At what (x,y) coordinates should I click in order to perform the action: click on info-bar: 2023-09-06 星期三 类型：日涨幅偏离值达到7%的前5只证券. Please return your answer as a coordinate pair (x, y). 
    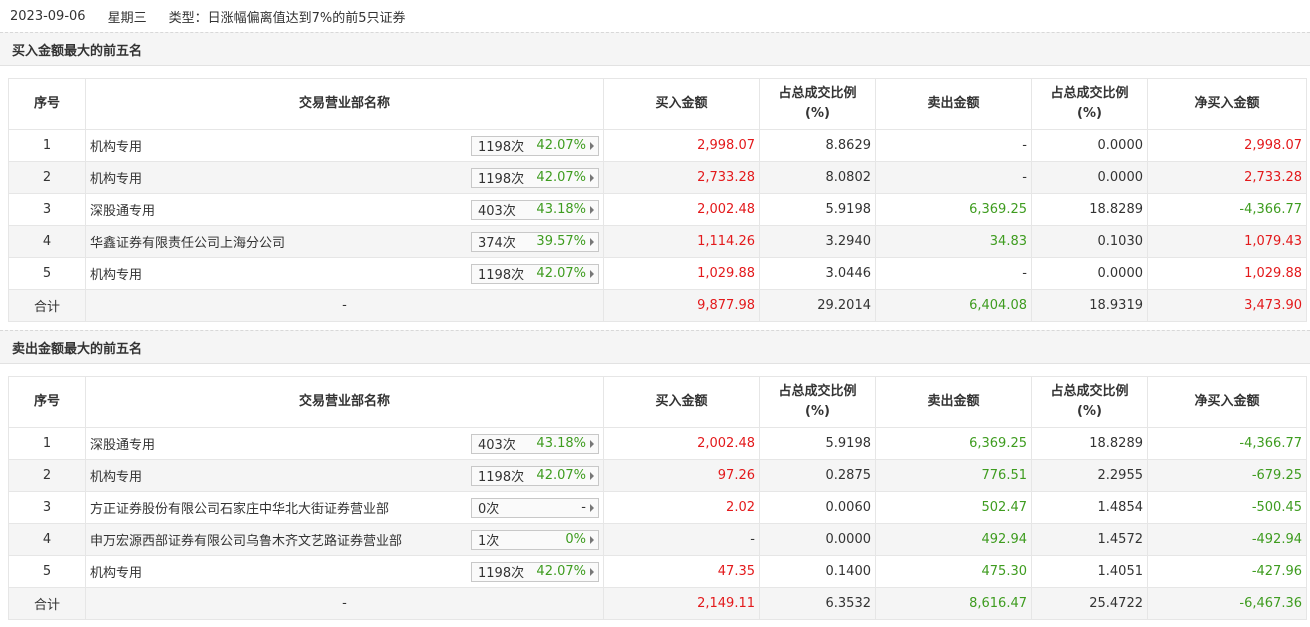
    Looking at the image, I should click on (655, 16).